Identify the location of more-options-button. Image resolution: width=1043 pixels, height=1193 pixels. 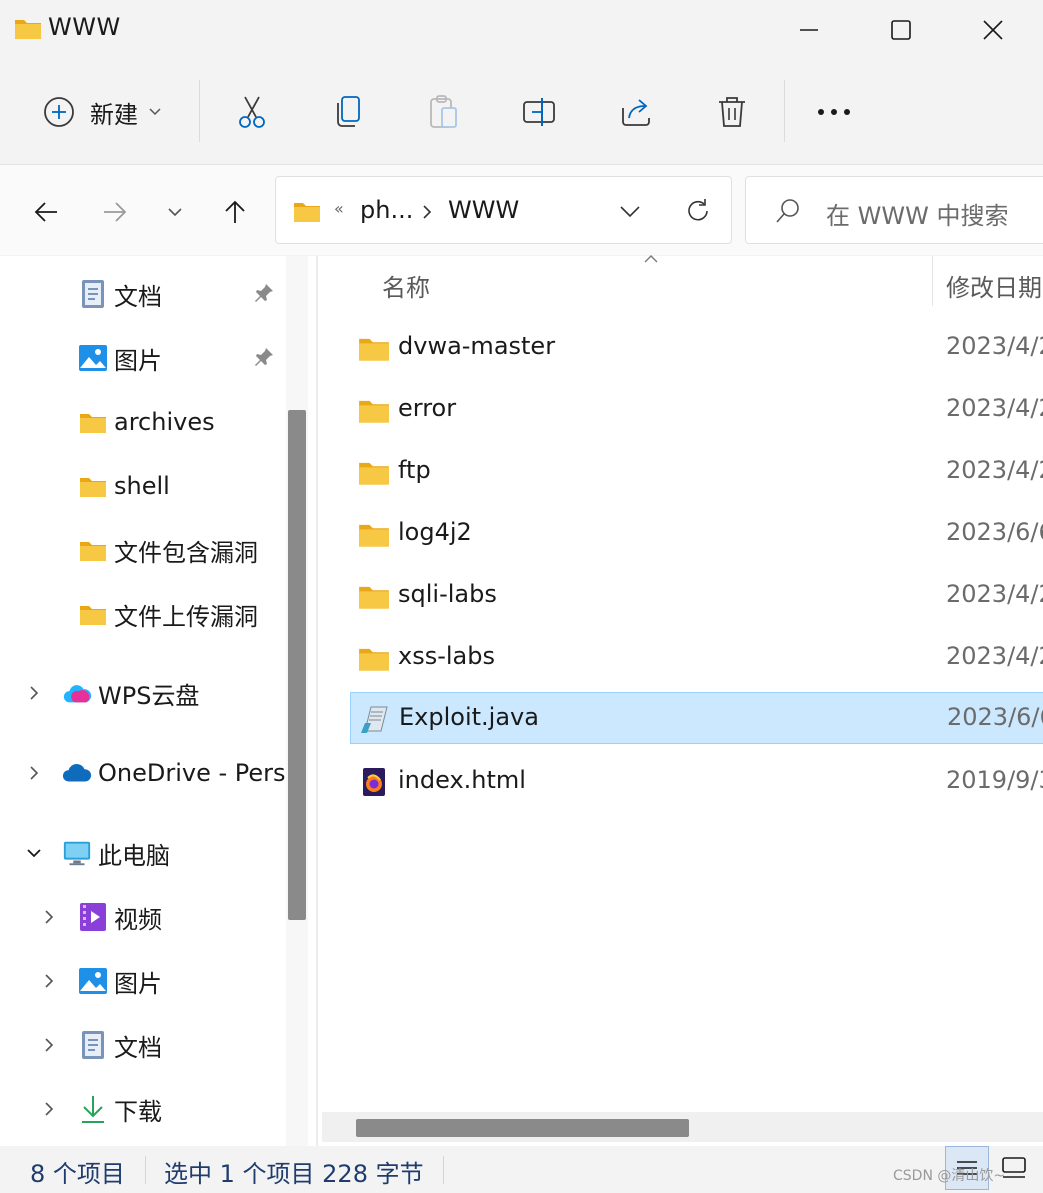
(834, 112).